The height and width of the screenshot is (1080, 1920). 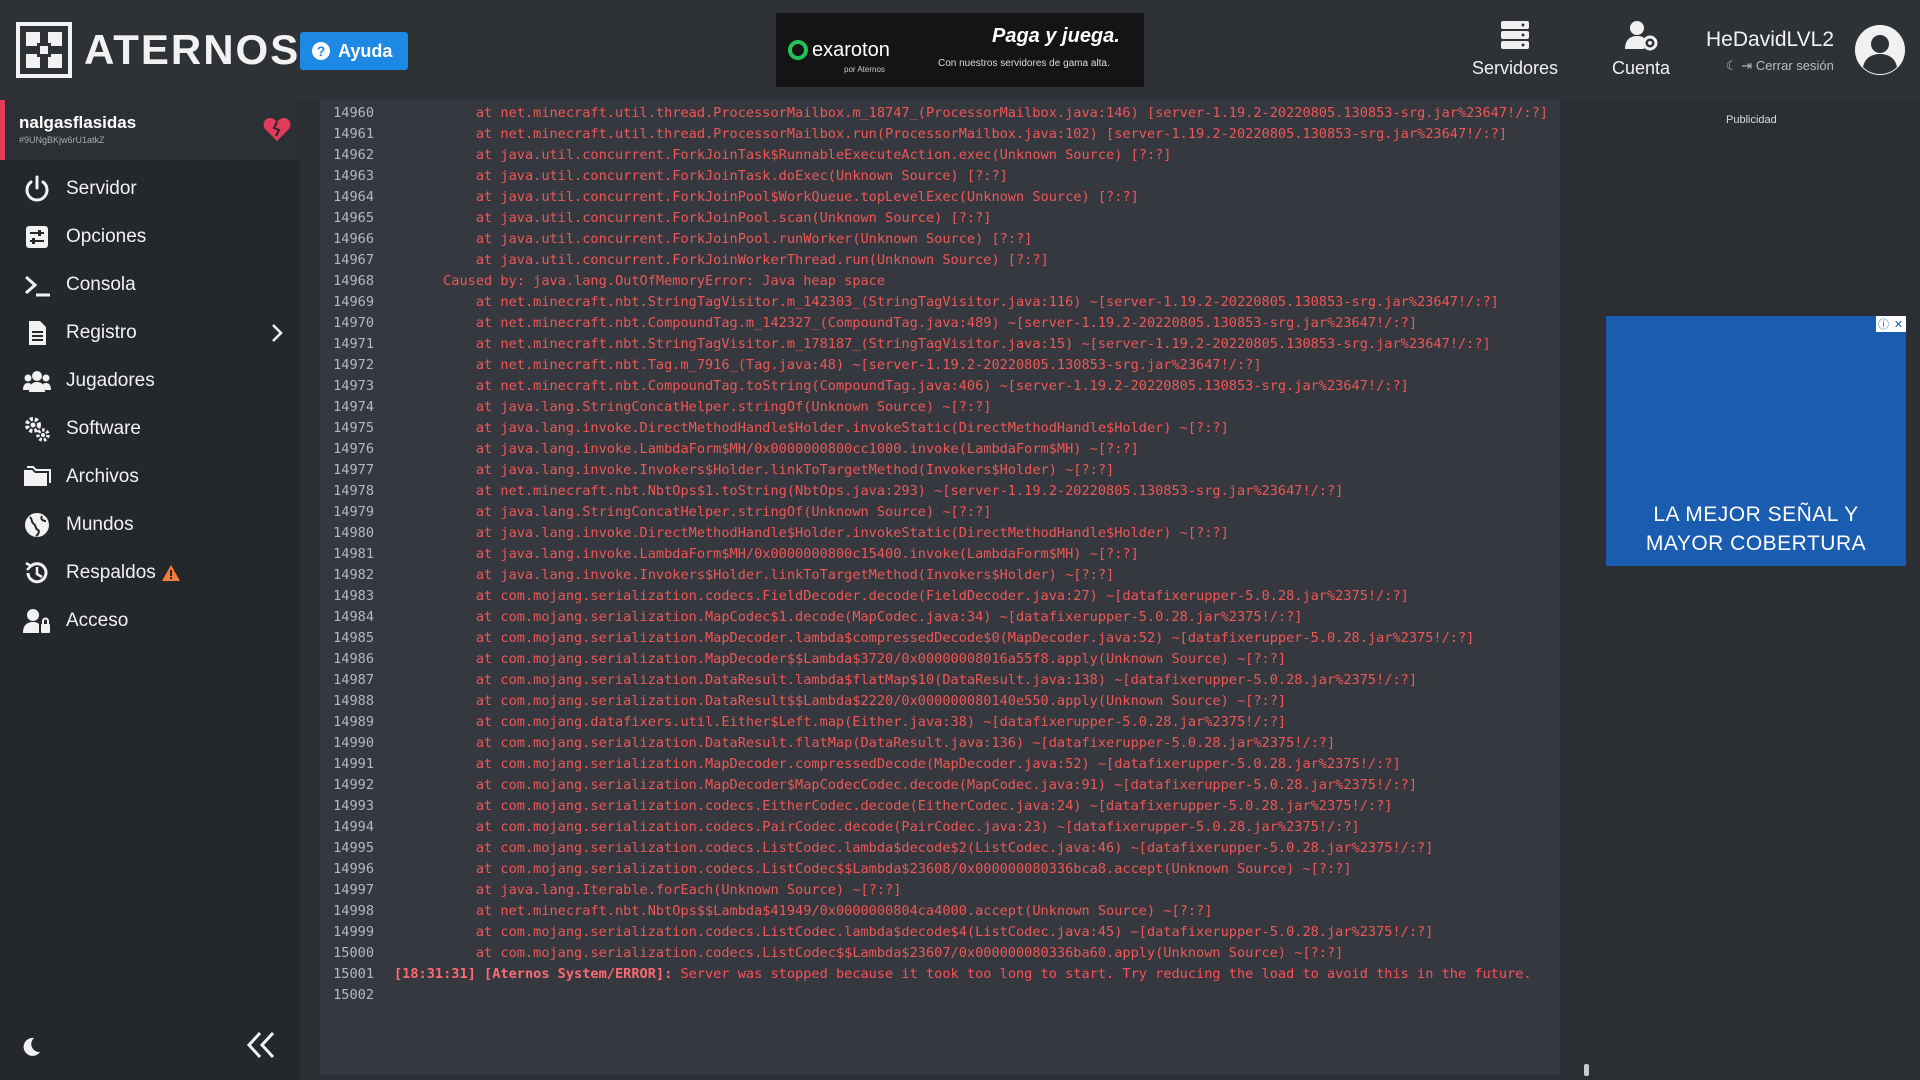 I want to click on ad-info-icon: ⓘ, so click(x=1883, y=324).